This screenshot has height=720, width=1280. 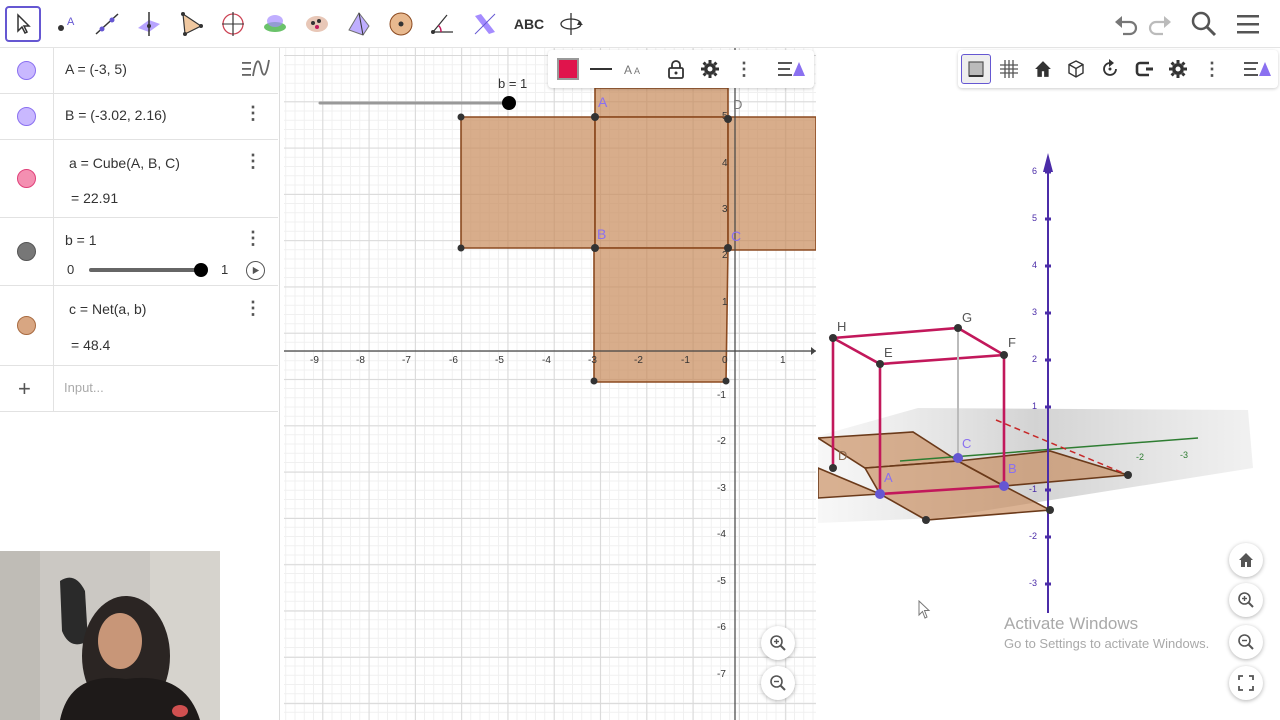 I want to click on toggle-style-bar-2d-button, so click(x=792, y=69).